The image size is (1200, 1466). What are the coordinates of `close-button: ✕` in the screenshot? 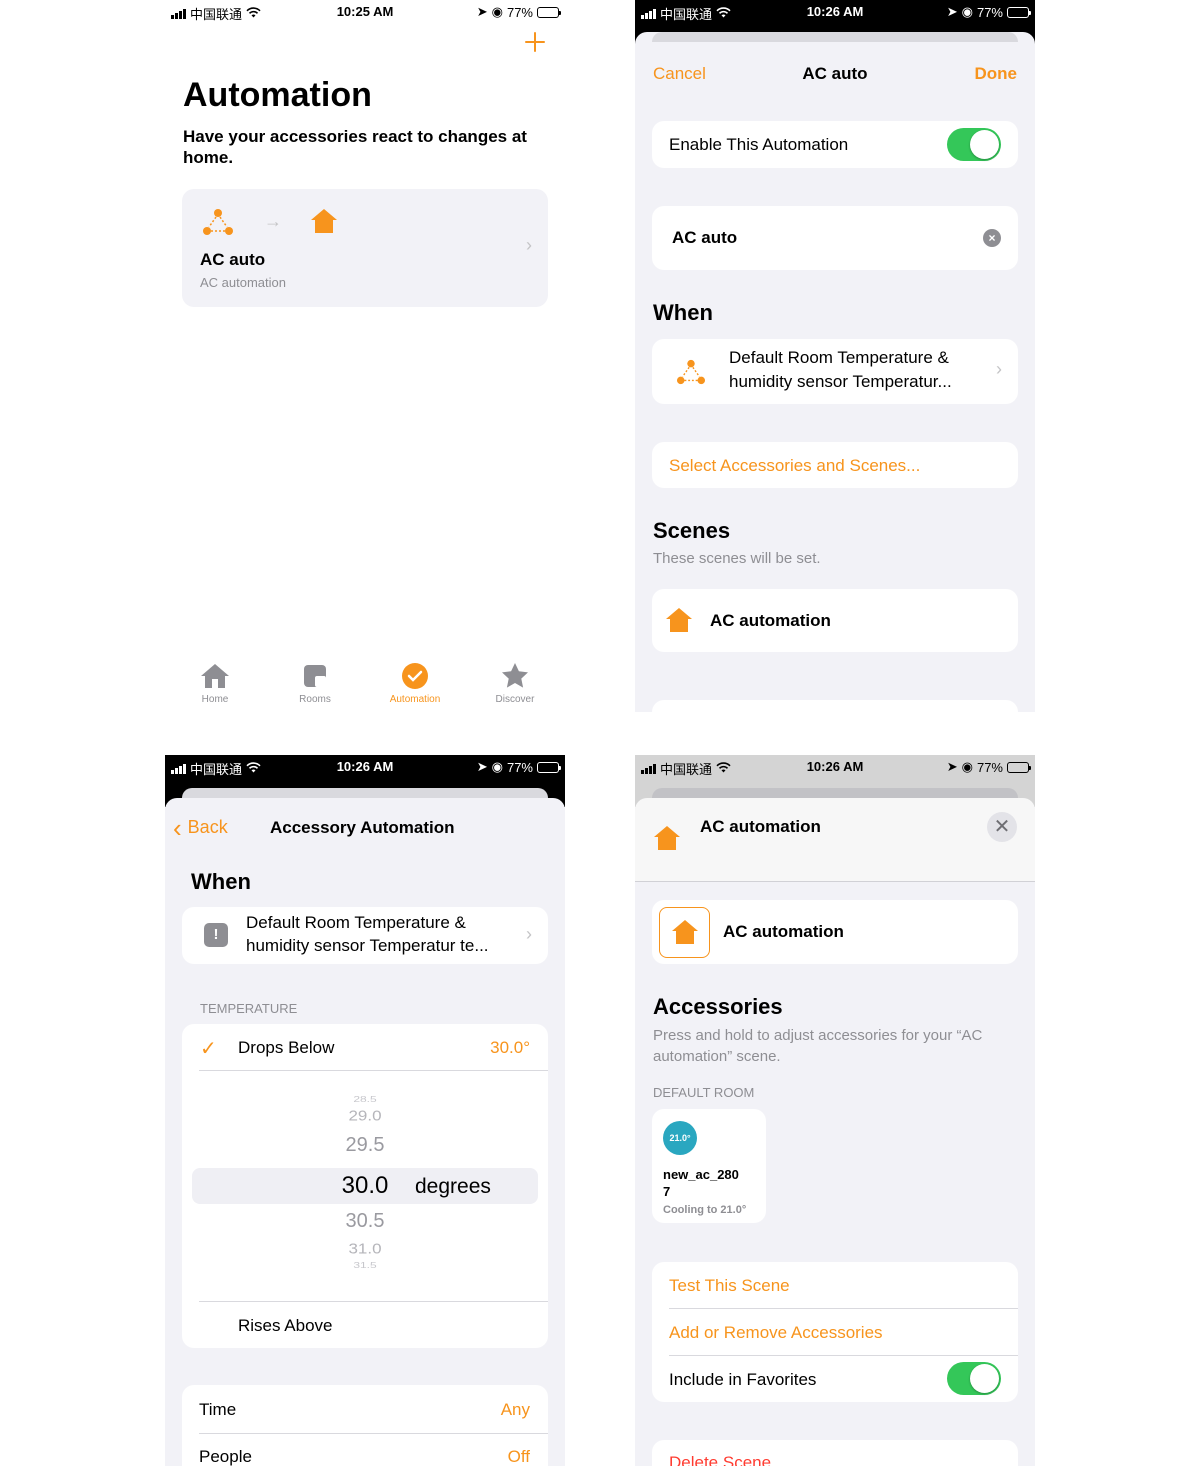 It's located at (1002, 827).